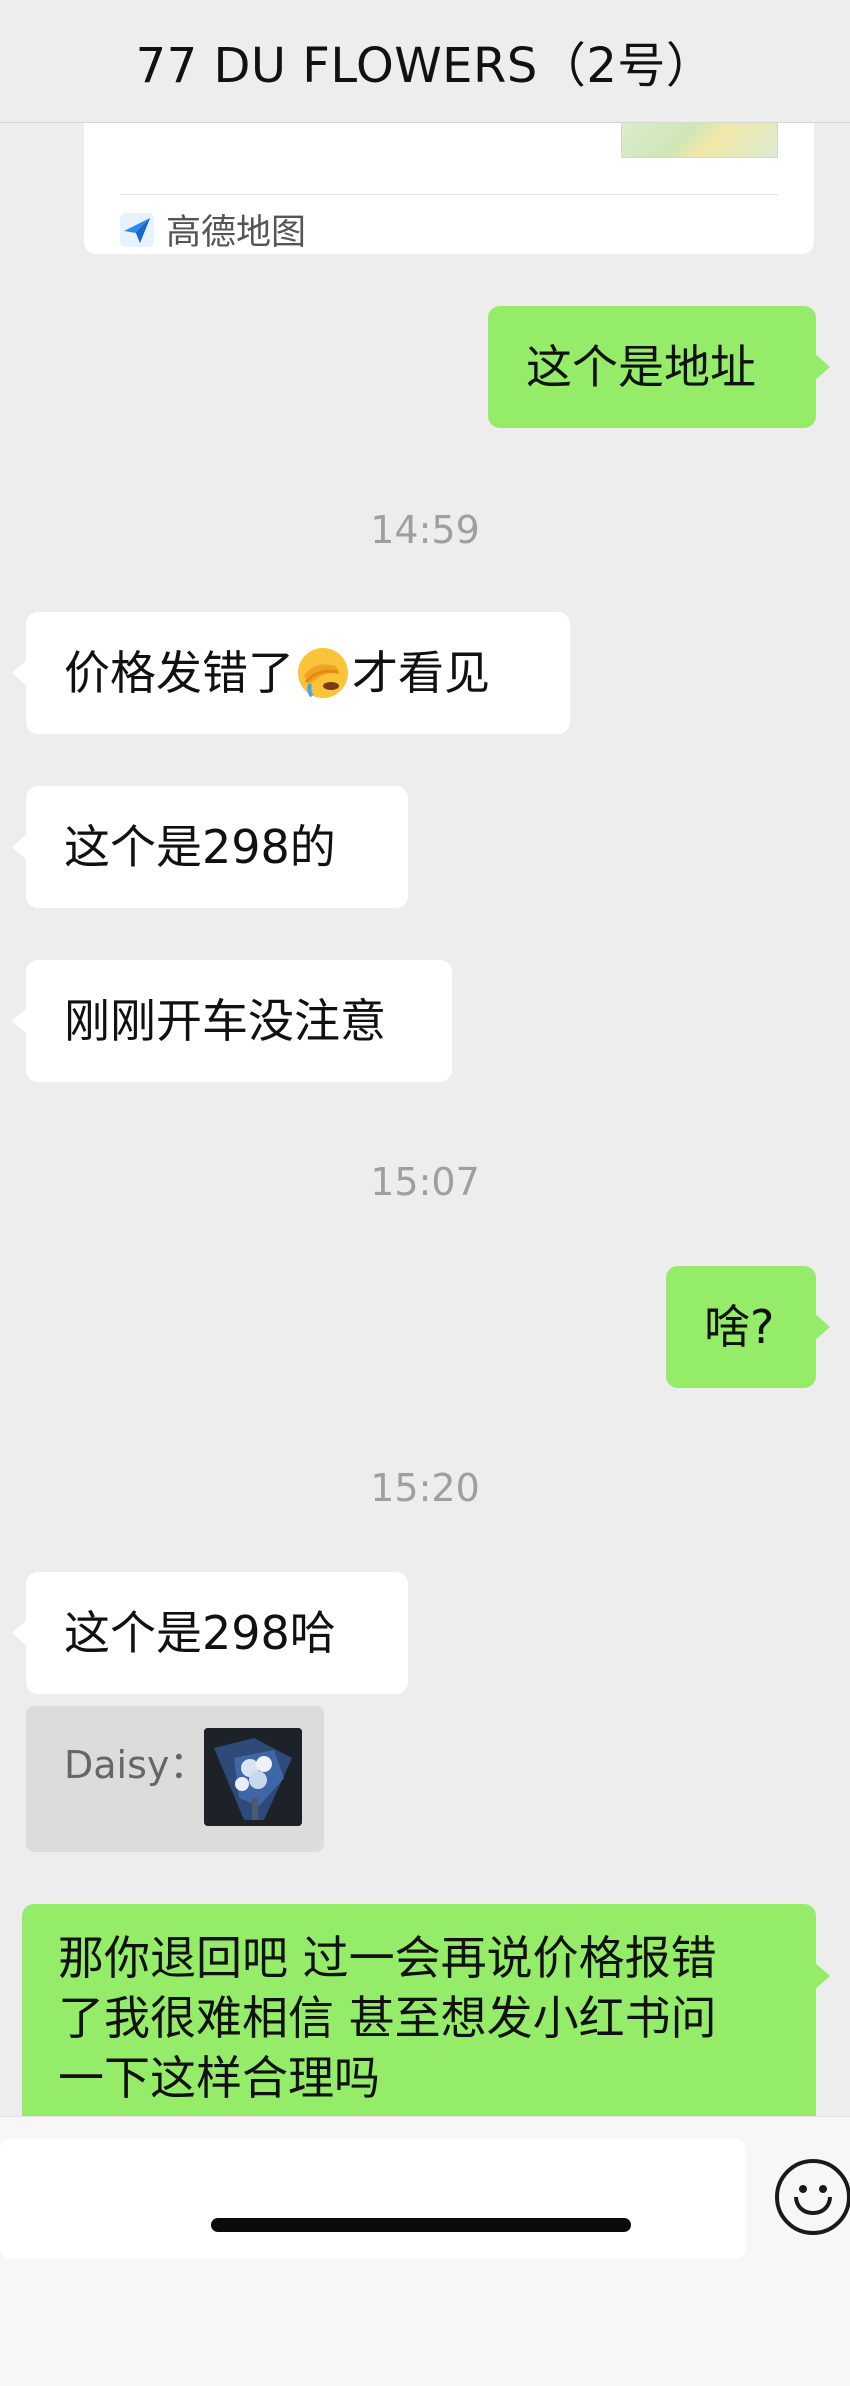  I want to click on message-text: 价格发错了, so click(179, 673).